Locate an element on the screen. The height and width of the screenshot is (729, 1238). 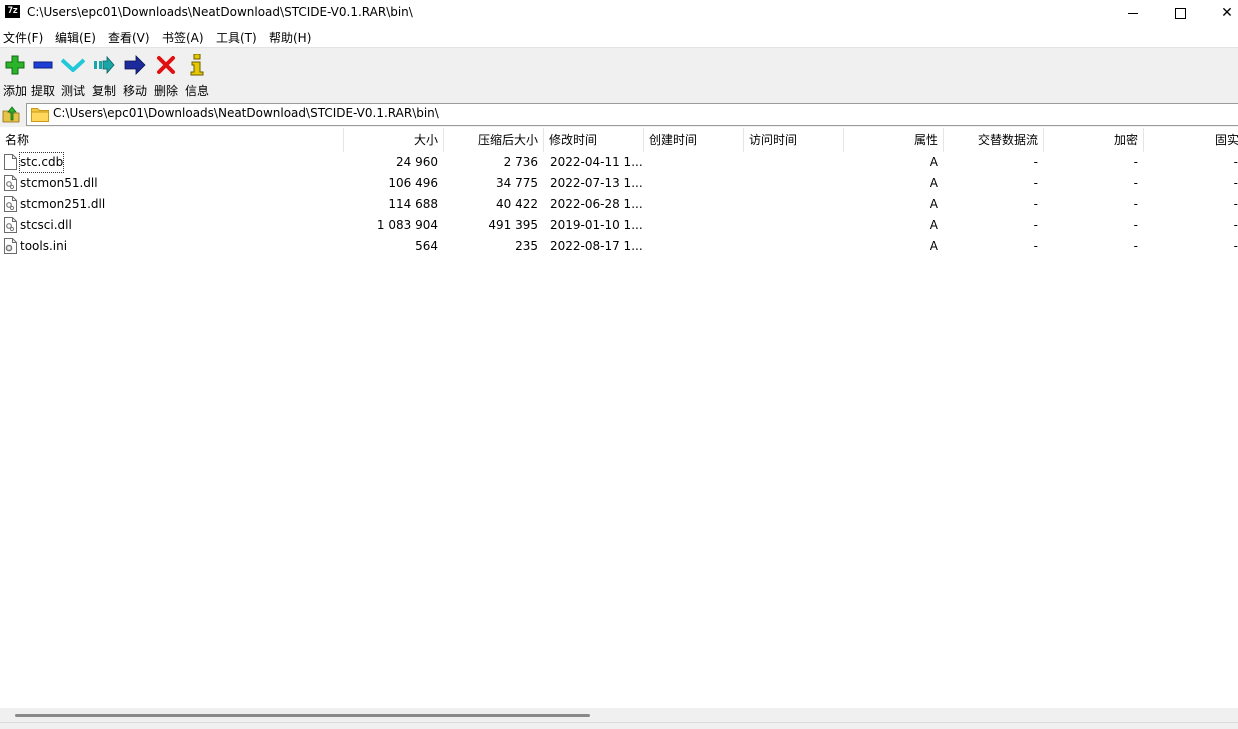
folder-up-button is located at coordinates (11, 114).